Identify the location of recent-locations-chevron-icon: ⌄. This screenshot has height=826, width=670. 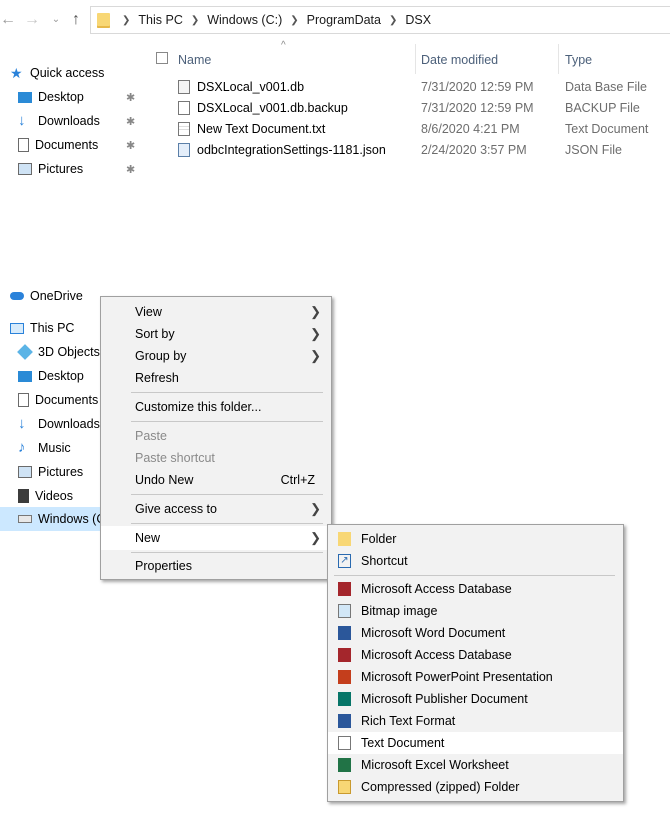
(56, 20).